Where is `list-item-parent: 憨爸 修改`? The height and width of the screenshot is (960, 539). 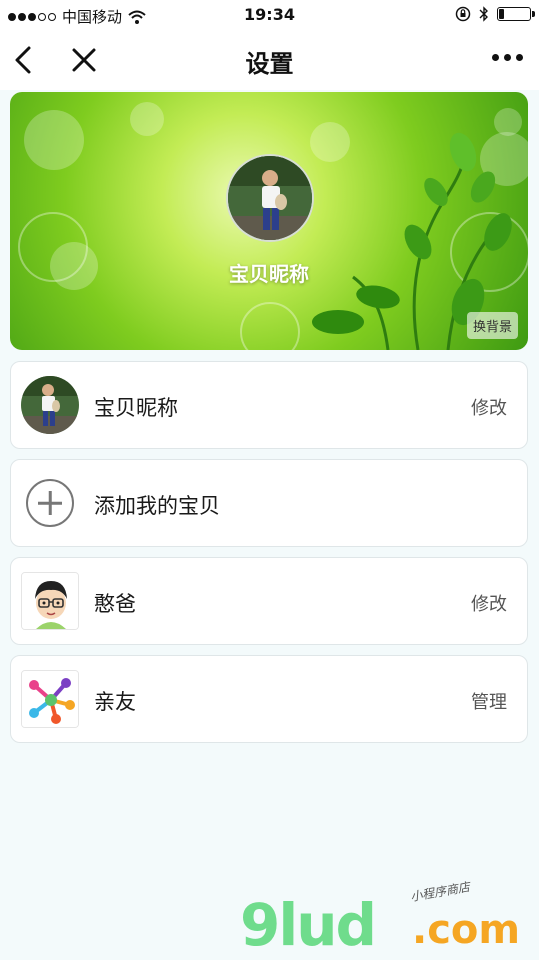 list-item-parent: 憨爸 修改 is located at coordinates (269, 601).